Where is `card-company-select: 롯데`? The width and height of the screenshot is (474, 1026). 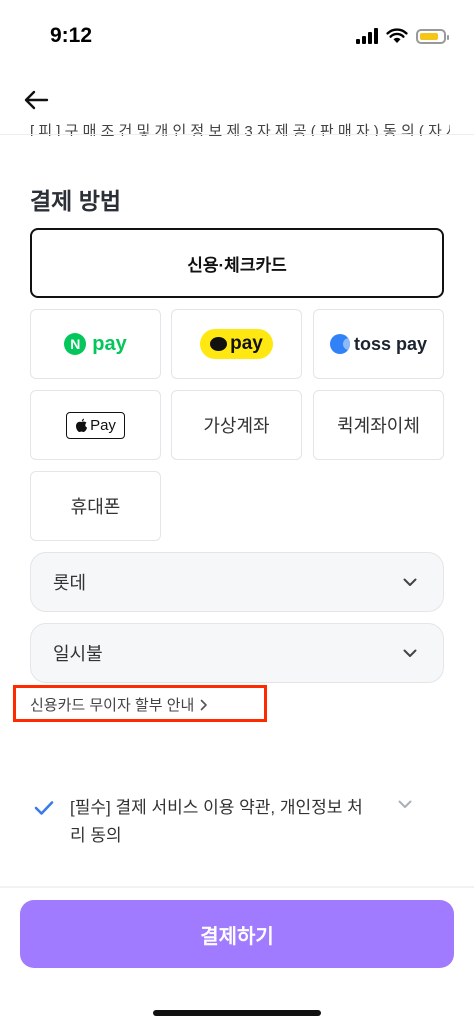
card-company-select: 롯데 is located at coordinates (237, 582).